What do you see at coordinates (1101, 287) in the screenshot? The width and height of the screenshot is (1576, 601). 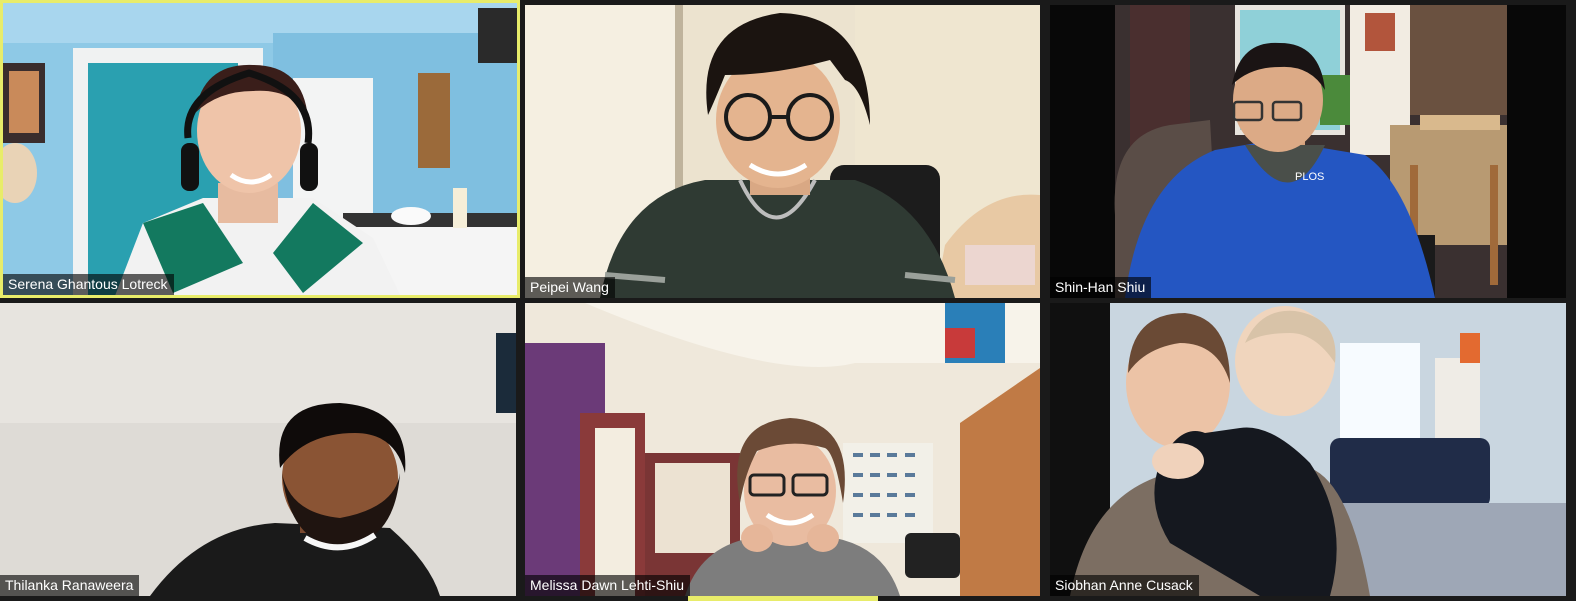 I see `participant-name-label: Shin-Han Shiu` at bounding box center [1101, 287].